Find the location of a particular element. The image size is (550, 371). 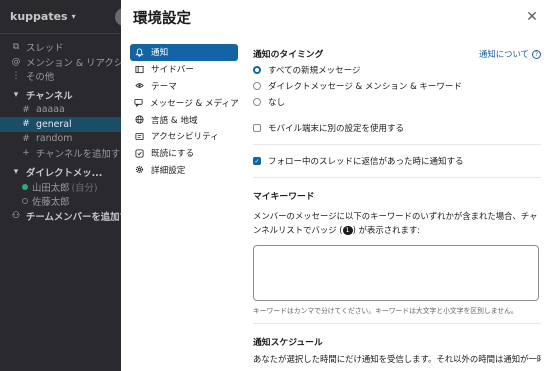

eye-icon is located at coordinates (139, 86).